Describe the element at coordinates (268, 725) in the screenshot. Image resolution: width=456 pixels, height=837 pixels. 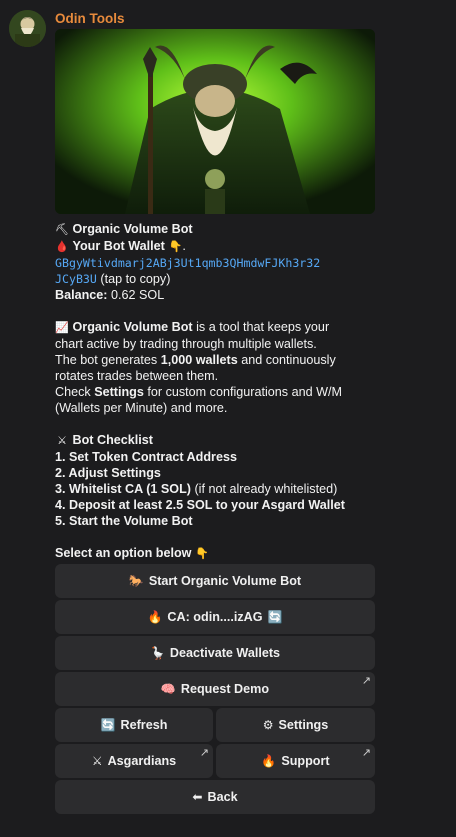
I see `gear-icon: ⚙` at that location.